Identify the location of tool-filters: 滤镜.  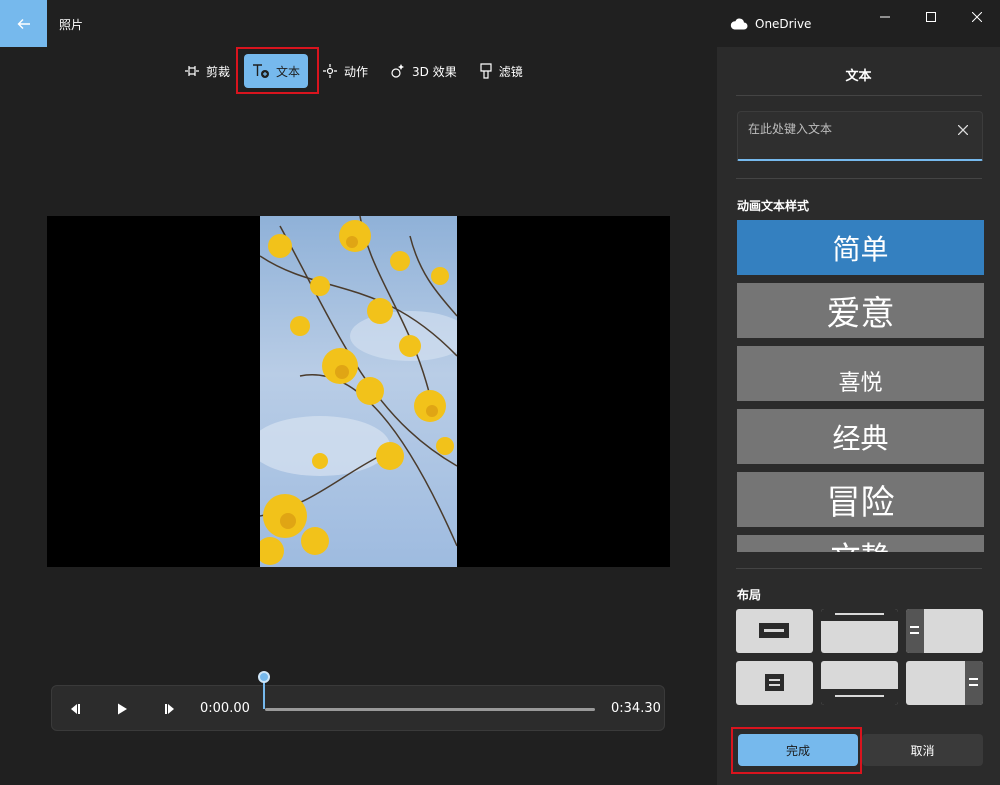
(501, 71).